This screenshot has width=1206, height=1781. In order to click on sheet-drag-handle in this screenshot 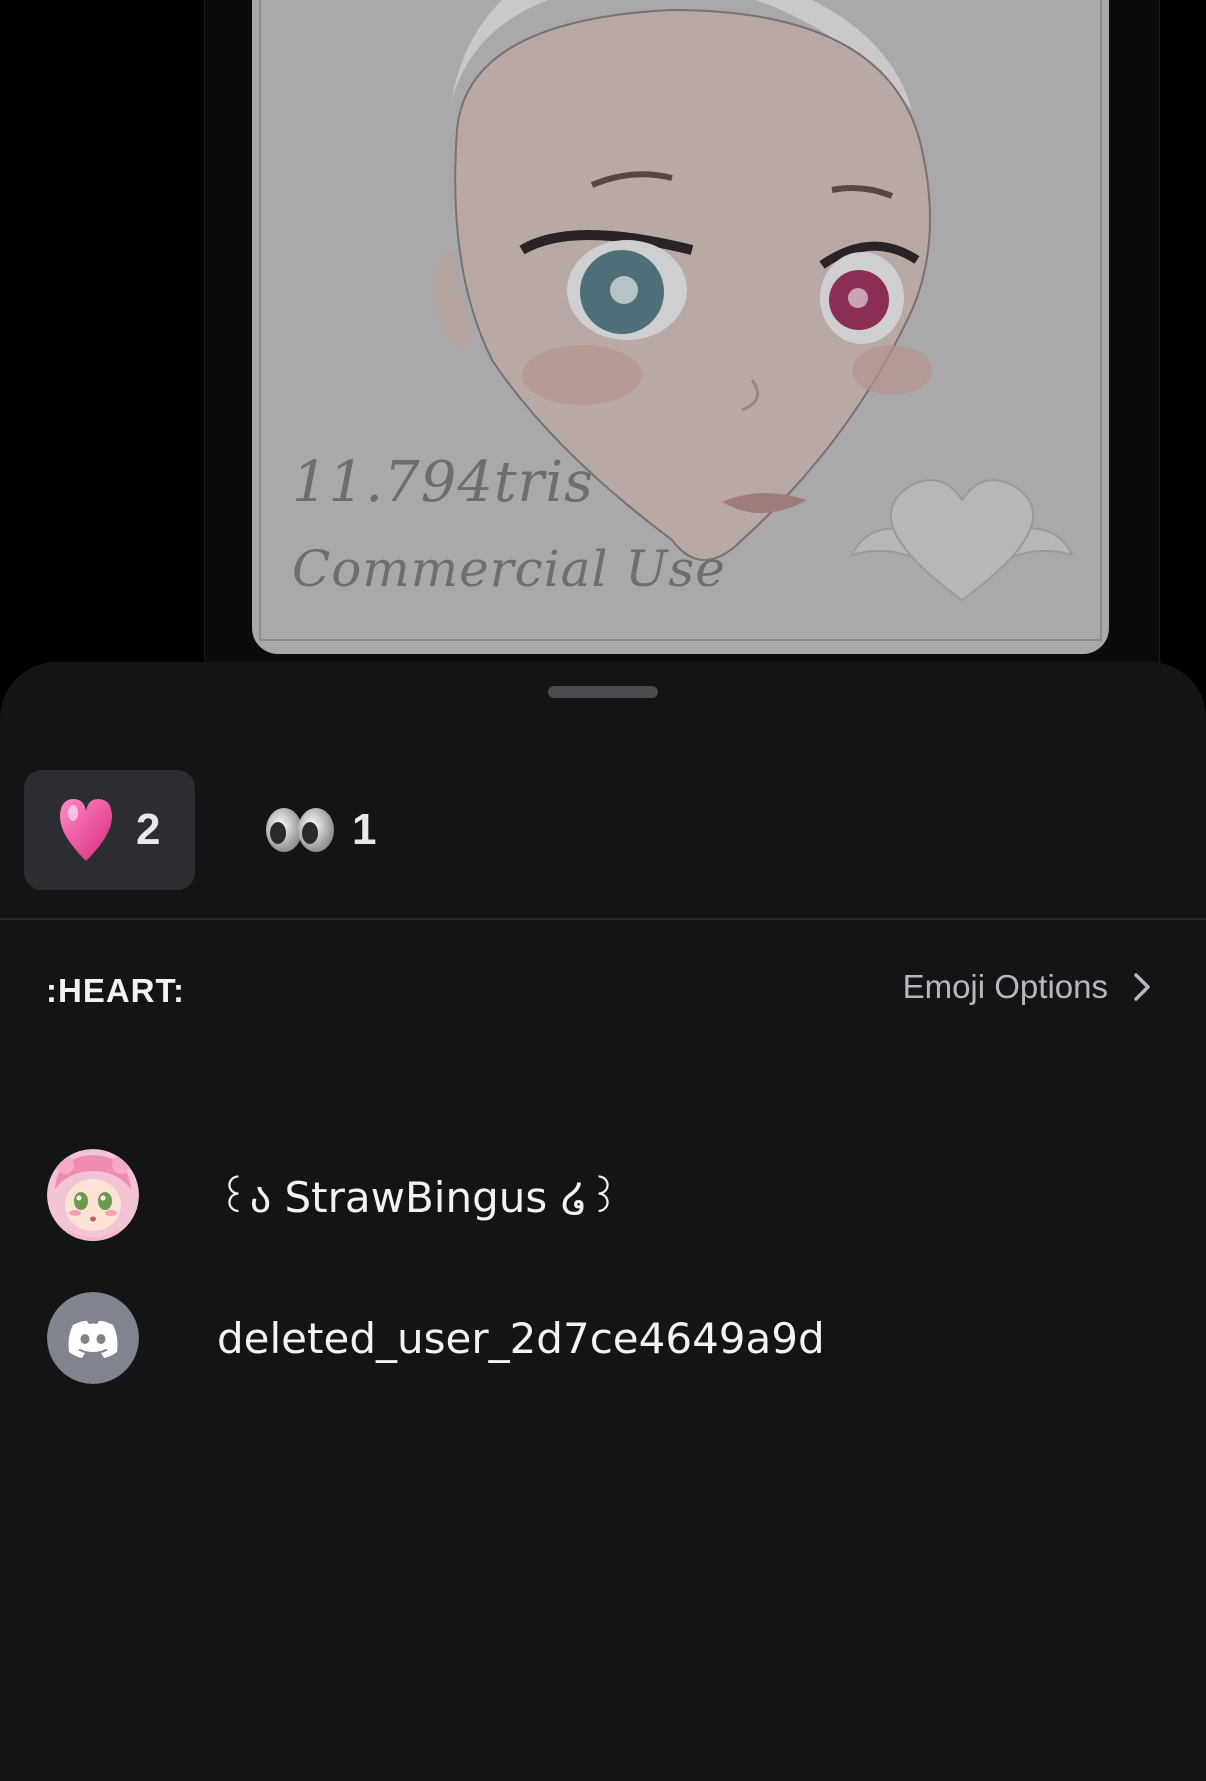, I will do `click(603, 692)`.